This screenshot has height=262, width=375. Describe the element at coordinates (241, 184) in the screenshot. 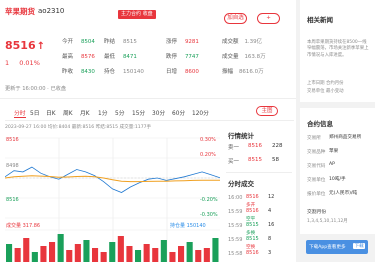

I see `ticks-title: 分时成交` at that location.